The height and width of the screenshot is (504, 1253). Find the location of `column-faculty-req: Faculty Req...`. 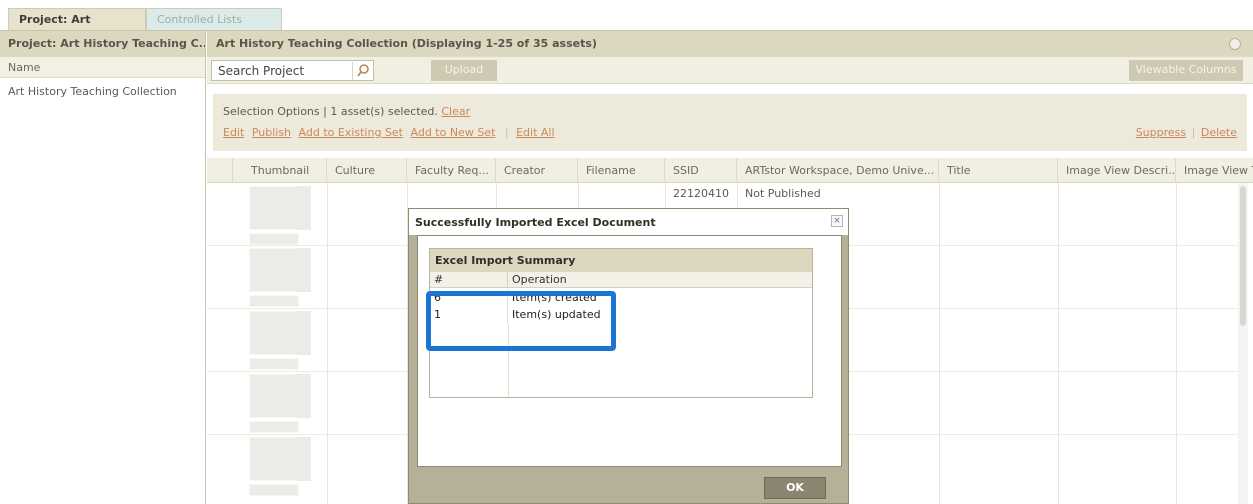

column-faculty-req: Faculty Req... is located at coordinates (451, 170).